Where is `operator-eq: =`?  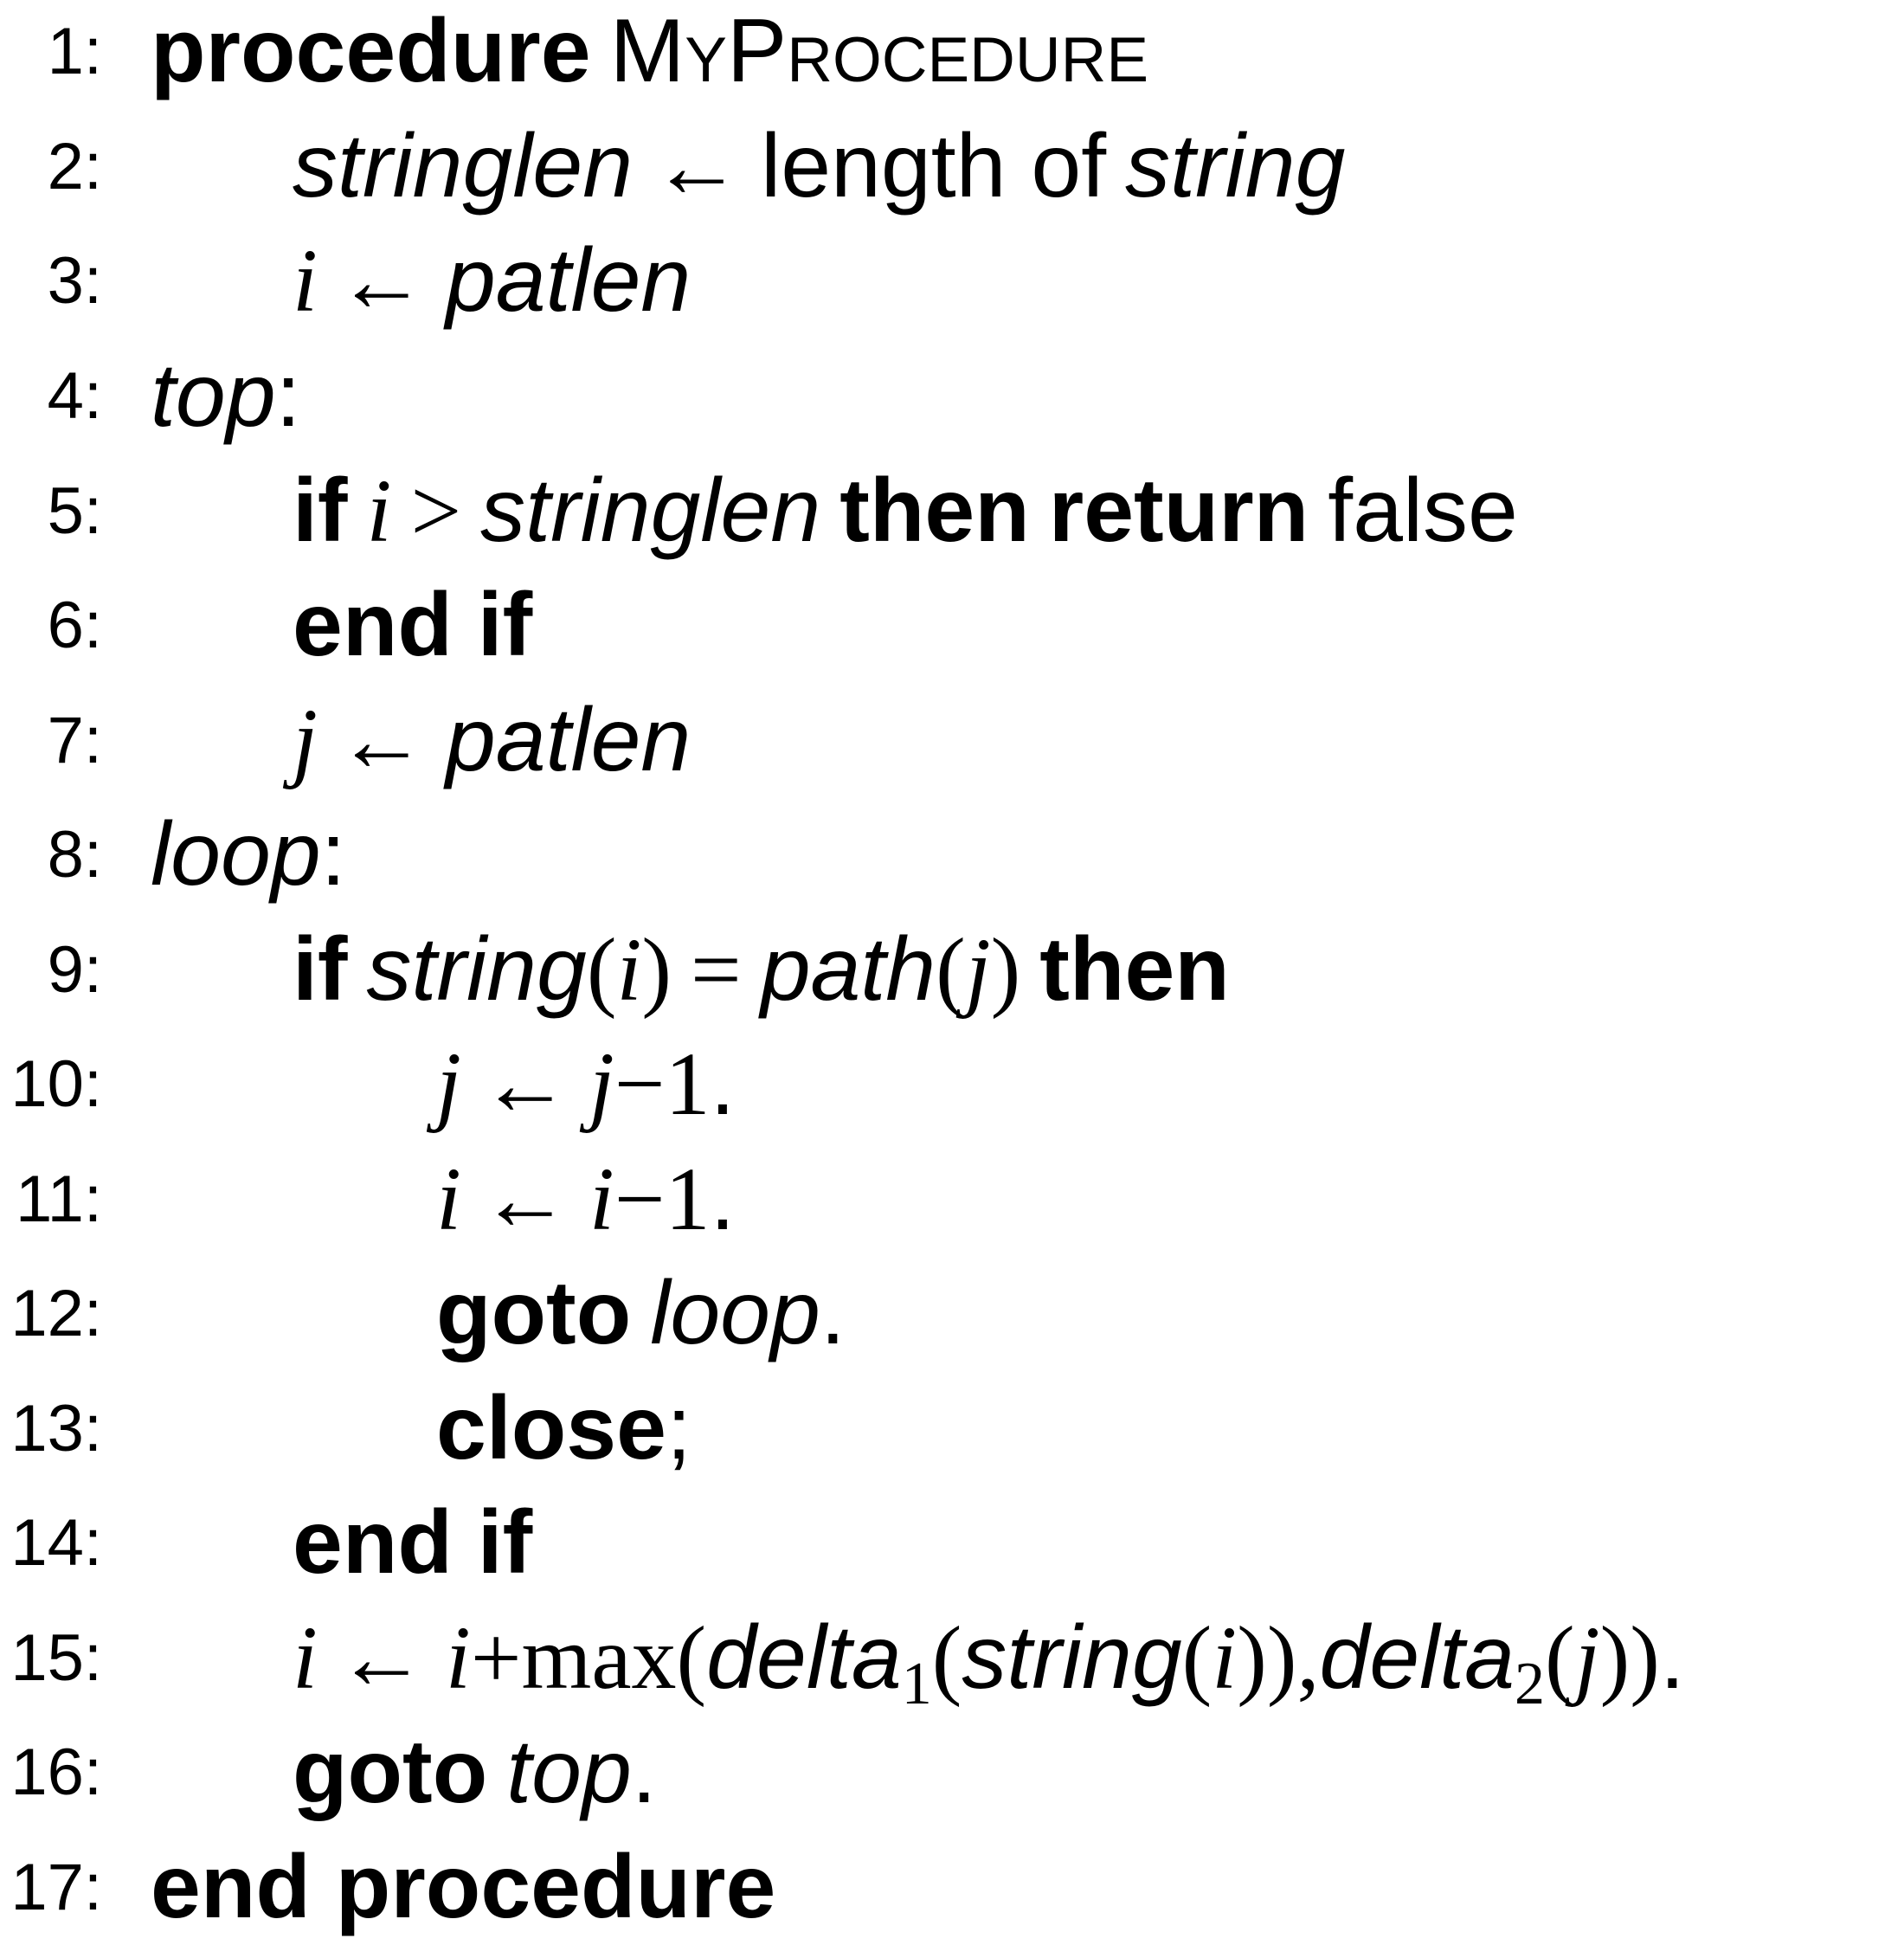
operator-eq: = is located at coordinates (716, 970).